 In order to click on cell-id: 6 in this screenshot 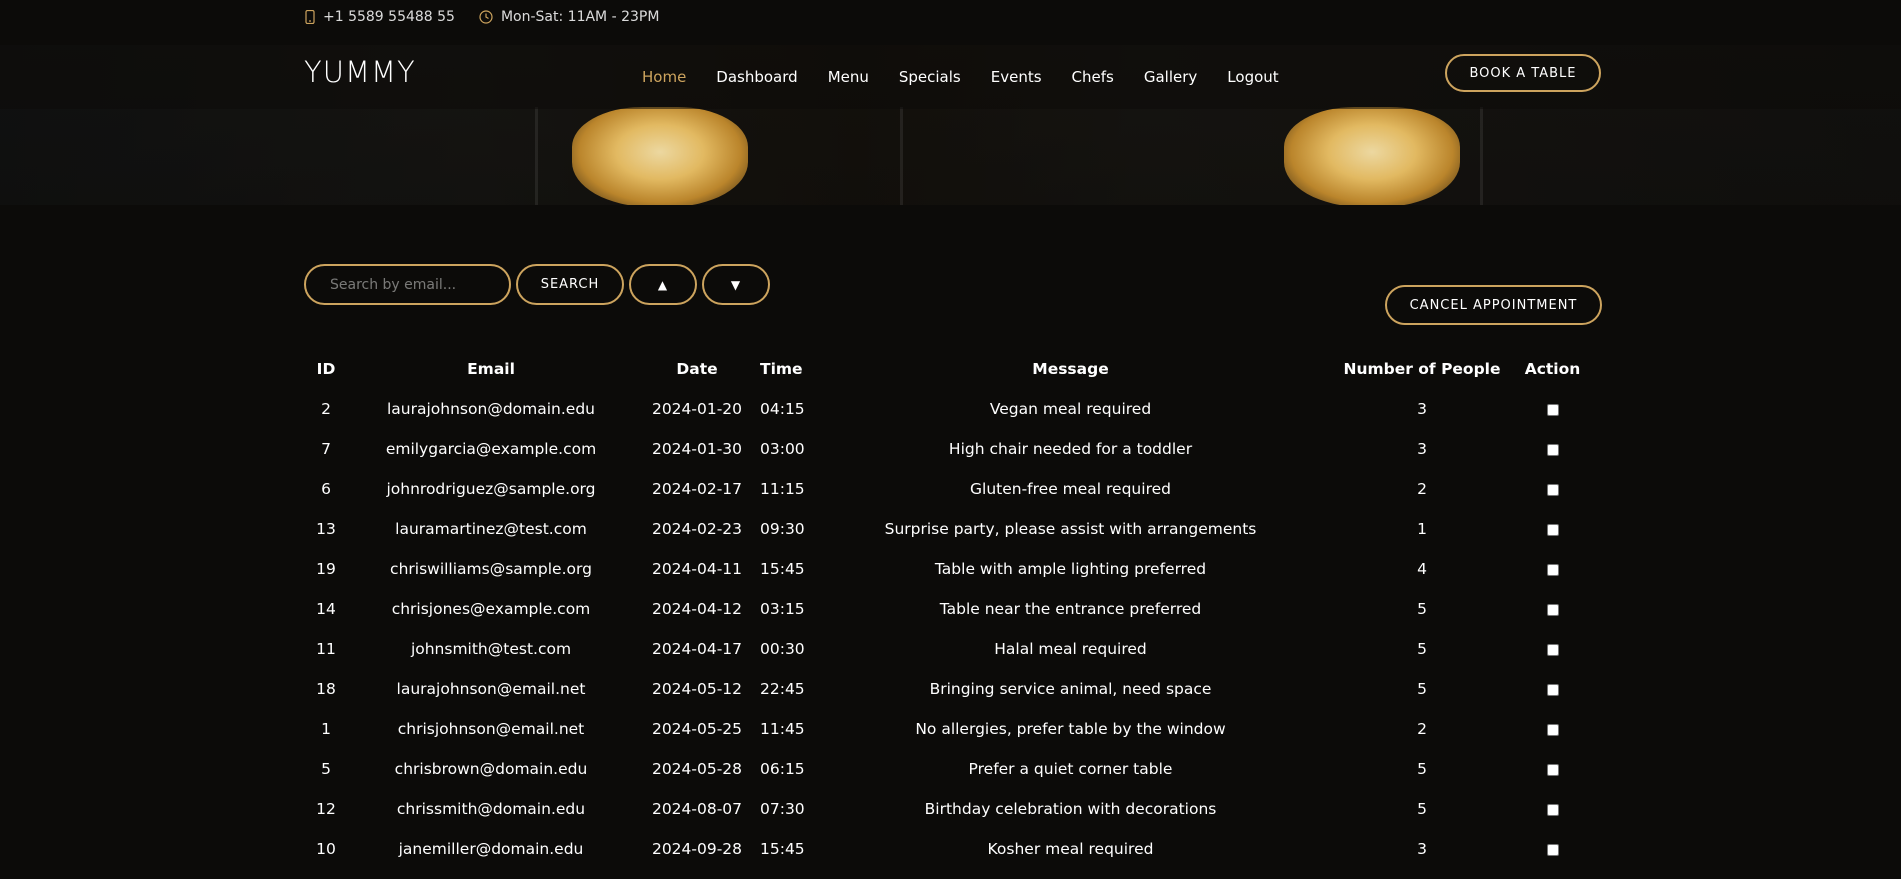, I will do `click(326, 489)`.